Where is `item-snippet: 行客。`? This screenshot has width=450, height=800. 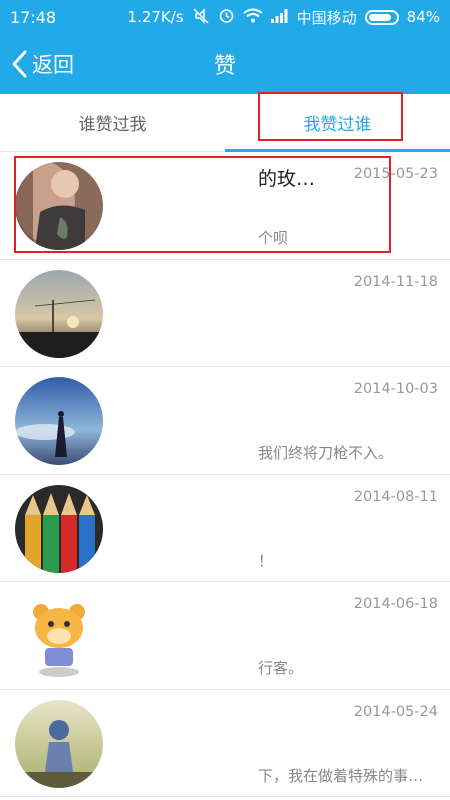
item-snippet: 行客。 is located at coordinates (281, 668).